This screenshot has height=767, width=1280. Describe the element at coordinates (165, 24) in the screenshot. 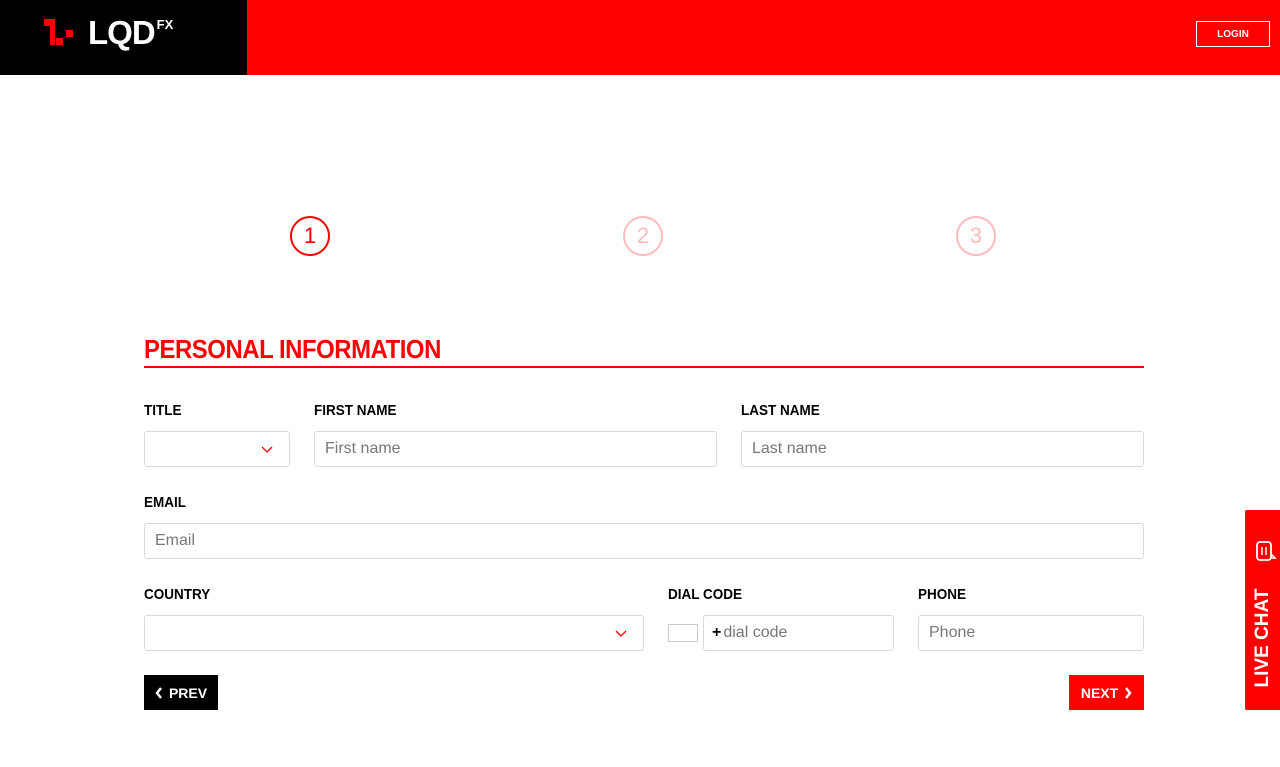

I see `logo-superscript: FX` at that location.